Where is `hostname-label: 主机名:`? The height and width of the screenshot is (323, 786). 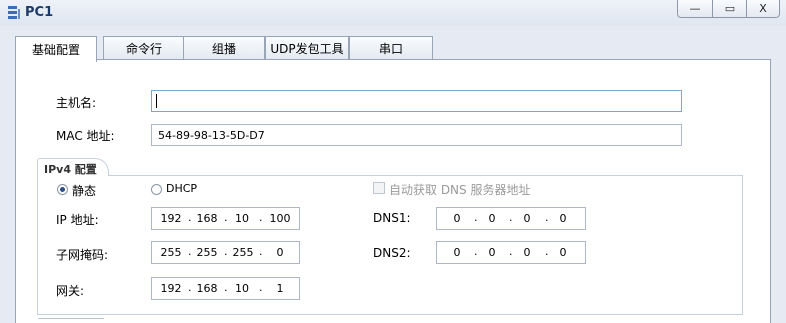 hostname-label: 主机名: is located at coordinates (76, 103).